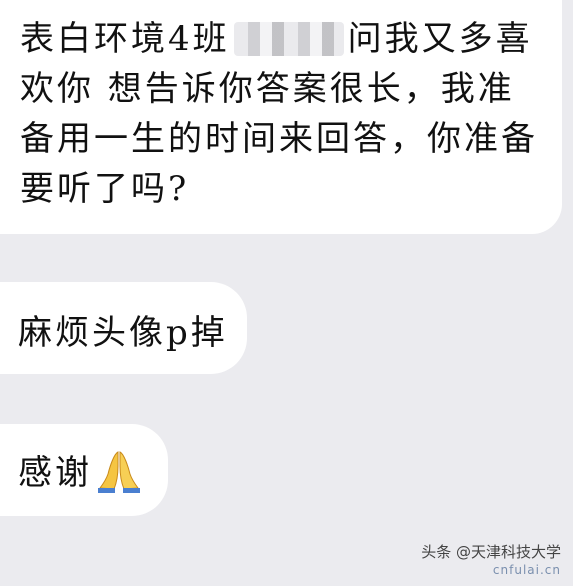 The image size is (573, 586). What do you see at coordinates (55, 473) in the screenshot?
I see `message-text-segment: 感谢` at bounding box center [55, 473].